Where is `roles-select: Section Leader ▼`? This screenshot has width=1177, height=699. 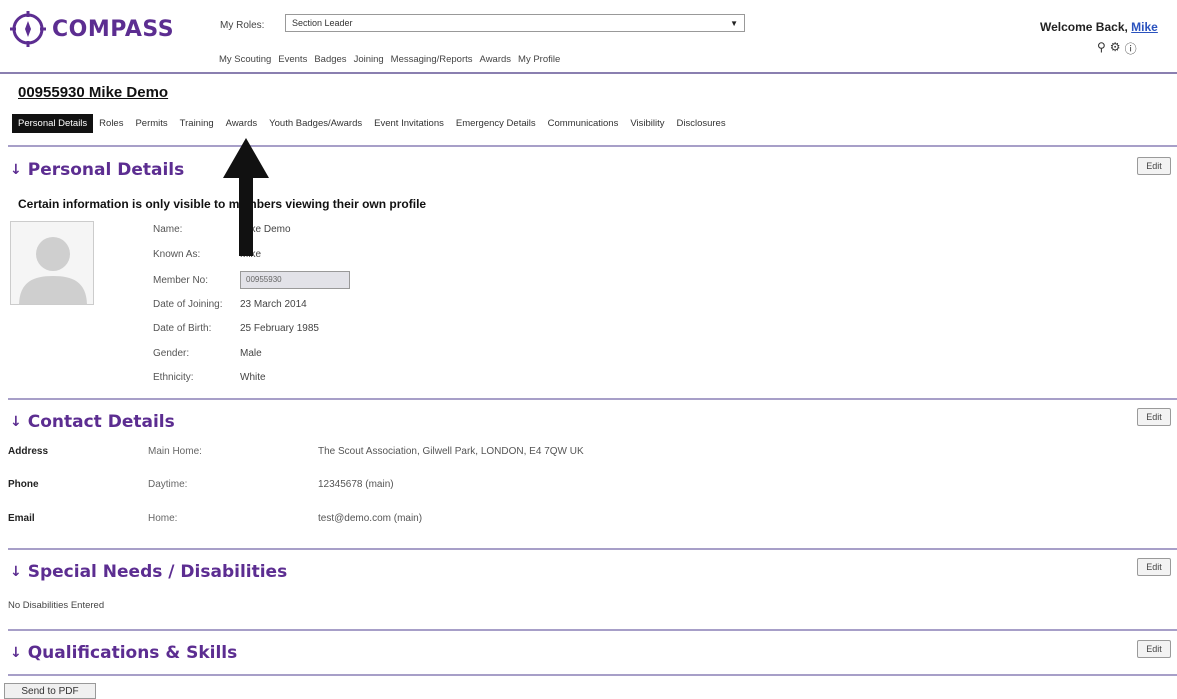
roles-select: Section Leader ▼ is located at coordinates (515, 23).